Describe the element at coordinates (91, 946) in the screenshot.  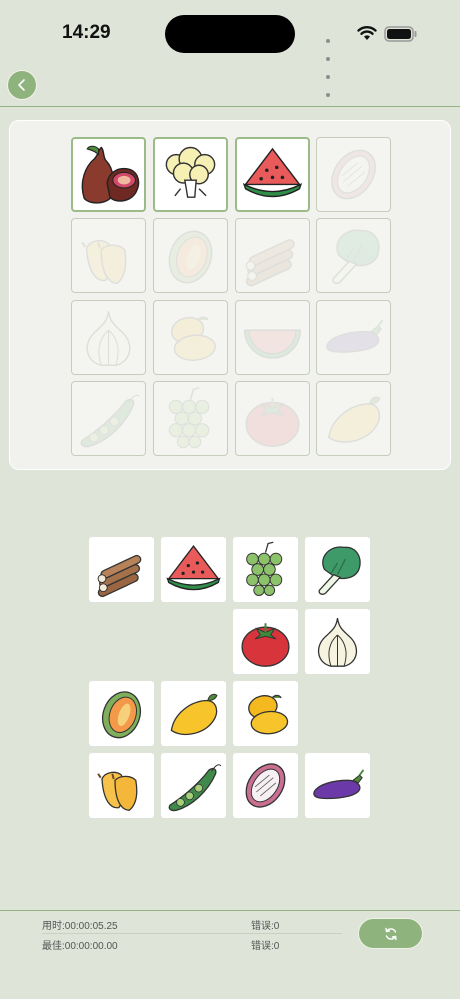
I see `best-value: 00:00:00.00` at that location.